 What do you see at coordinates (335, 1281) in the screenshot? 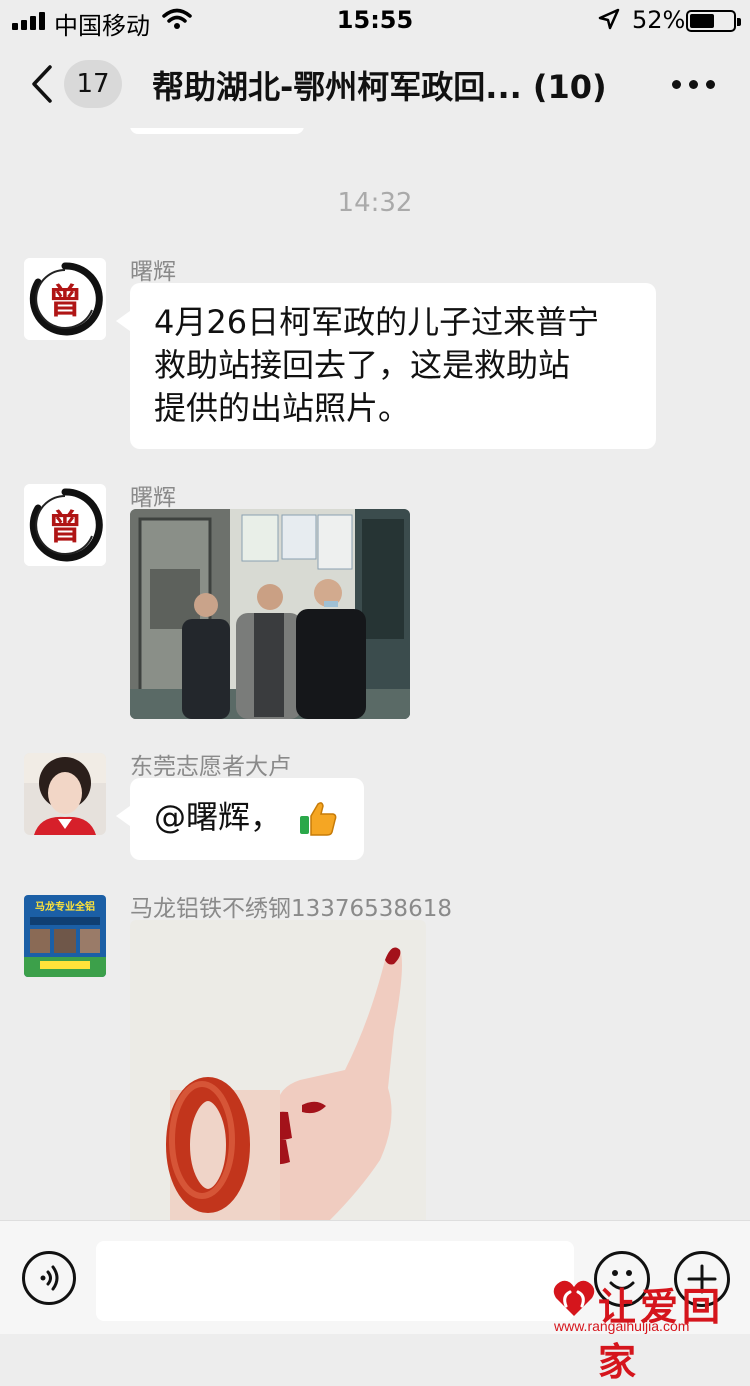
I see `message-input` at bounding box center [335, 1281].